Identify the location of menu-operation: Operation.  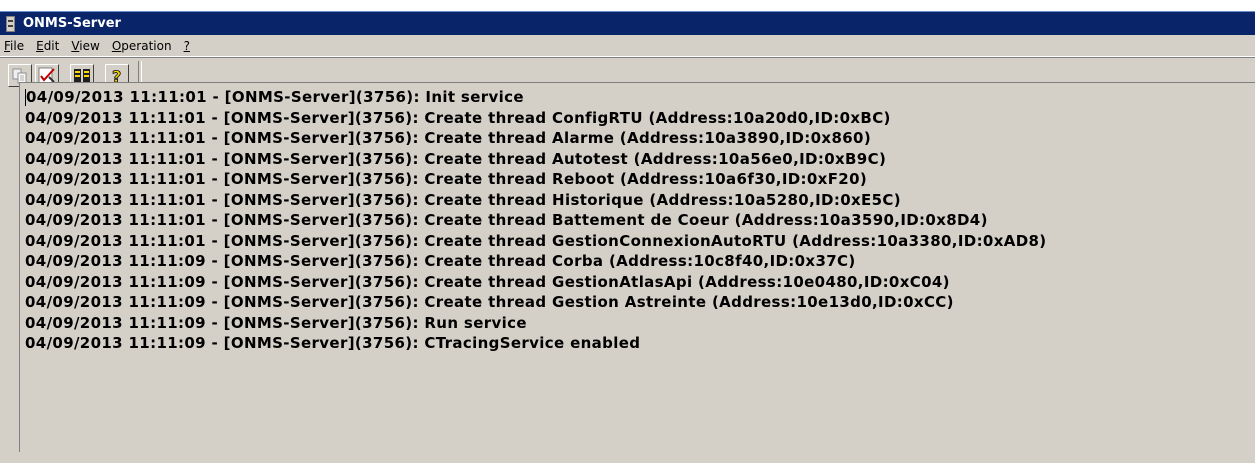
(145, 46).